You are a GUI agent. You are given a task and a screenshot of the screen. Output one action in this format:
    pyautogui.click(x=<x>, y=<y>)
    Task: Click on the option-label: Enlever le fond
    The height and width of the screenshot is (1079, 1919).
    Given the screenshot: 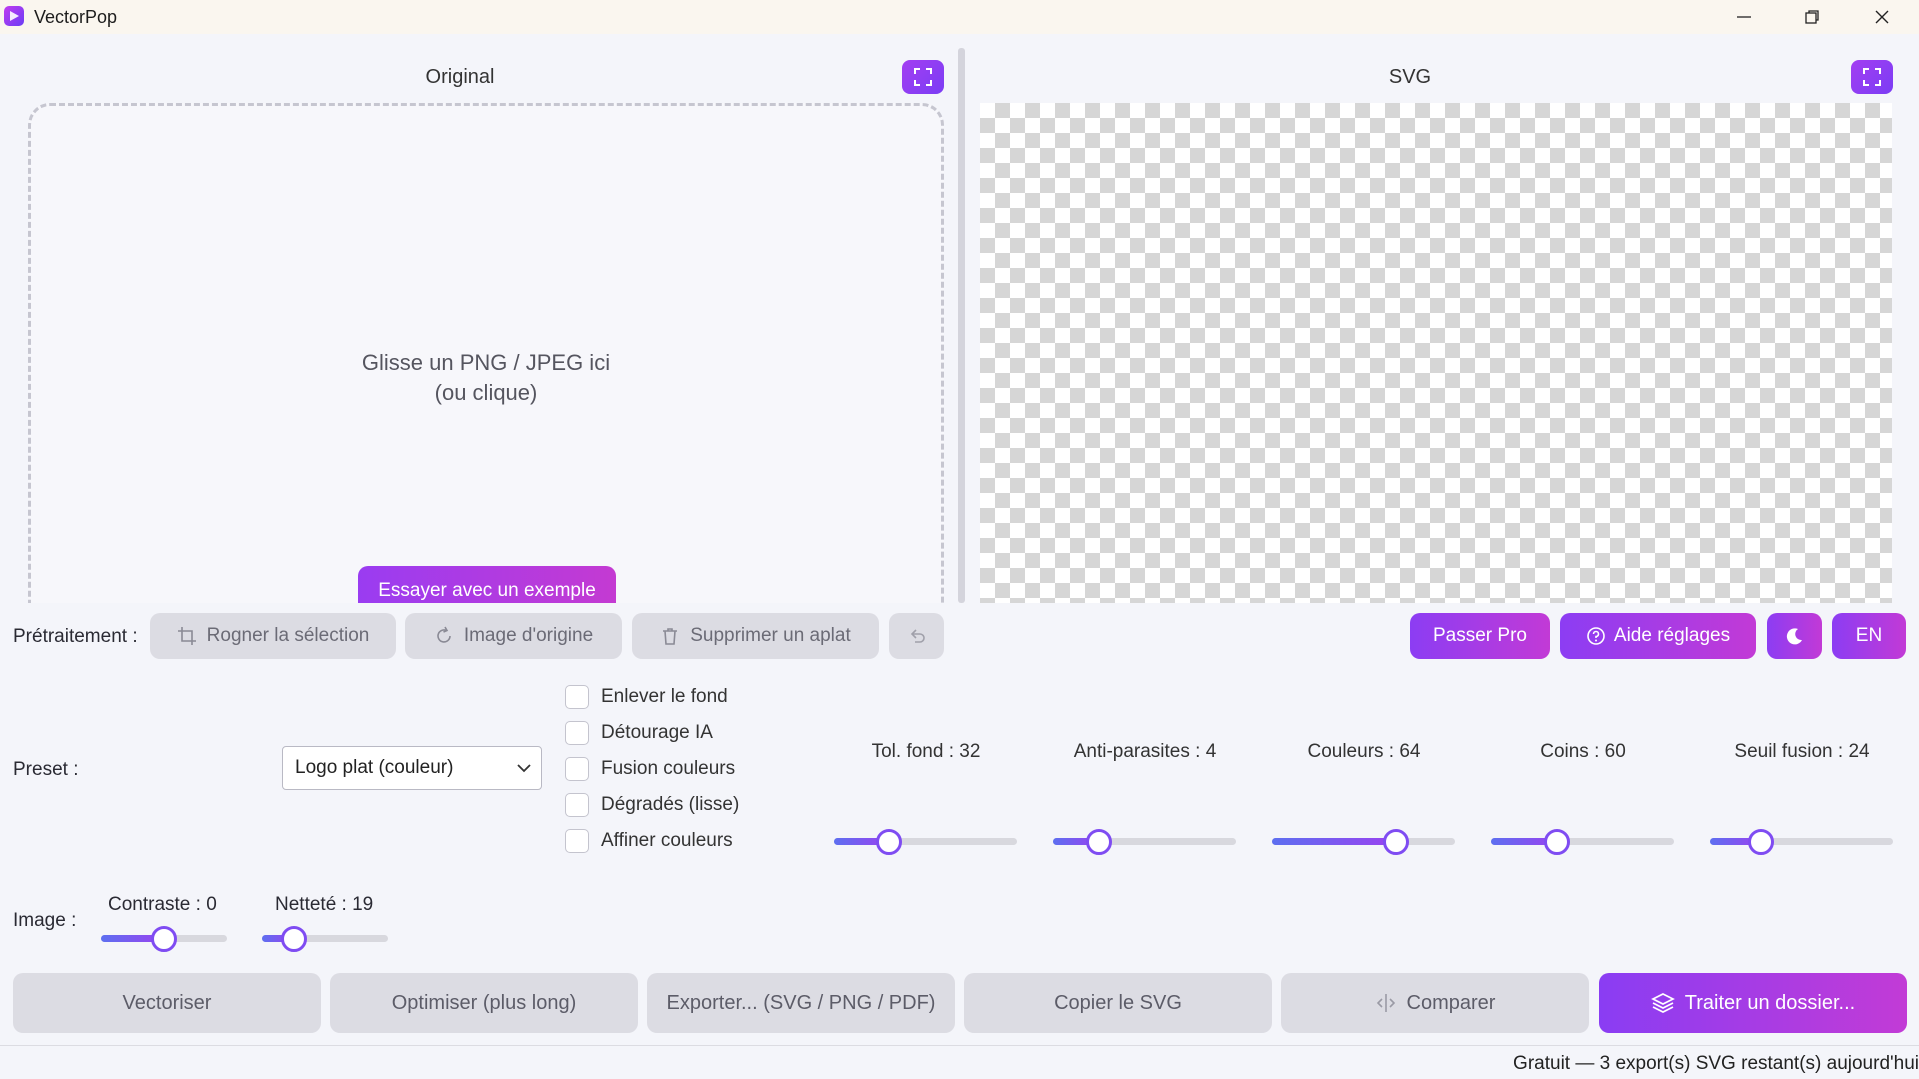 What is the action you would take?
    pyautogui.click(x=664, y=696)
    